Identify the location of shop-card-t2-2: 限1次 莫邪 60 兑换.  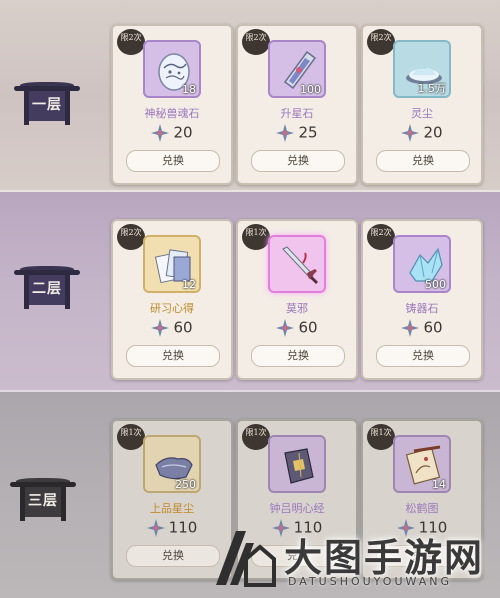
(297, 299).